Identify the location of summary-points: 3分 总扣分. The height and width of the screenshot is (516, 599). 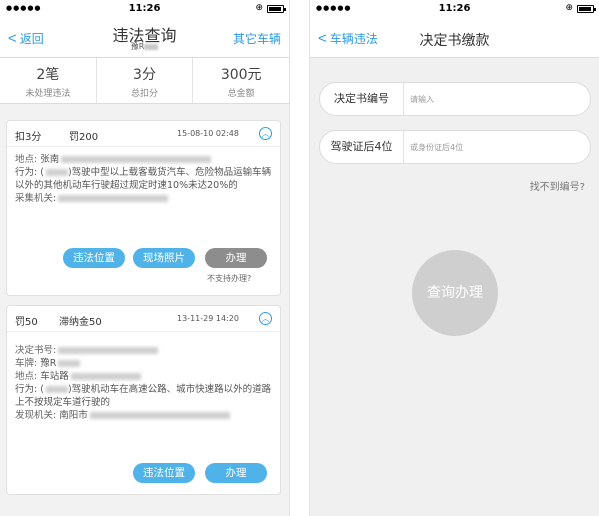
(145, 80).